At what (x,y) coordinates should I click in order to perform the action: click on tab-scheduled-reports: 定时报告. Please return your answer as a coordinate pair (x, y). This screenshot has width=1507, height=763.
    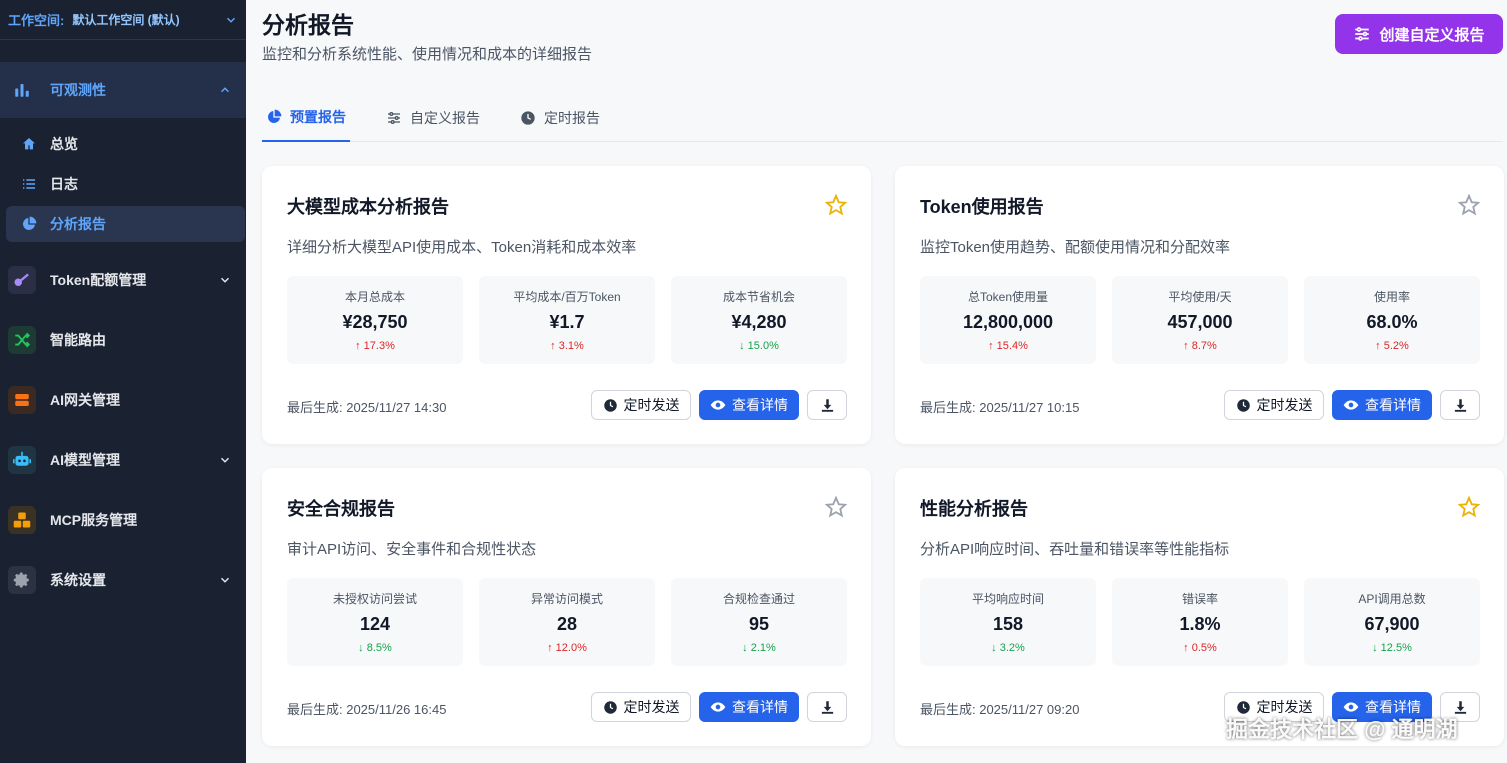
    Looking at the image, I should click on (560, 118).